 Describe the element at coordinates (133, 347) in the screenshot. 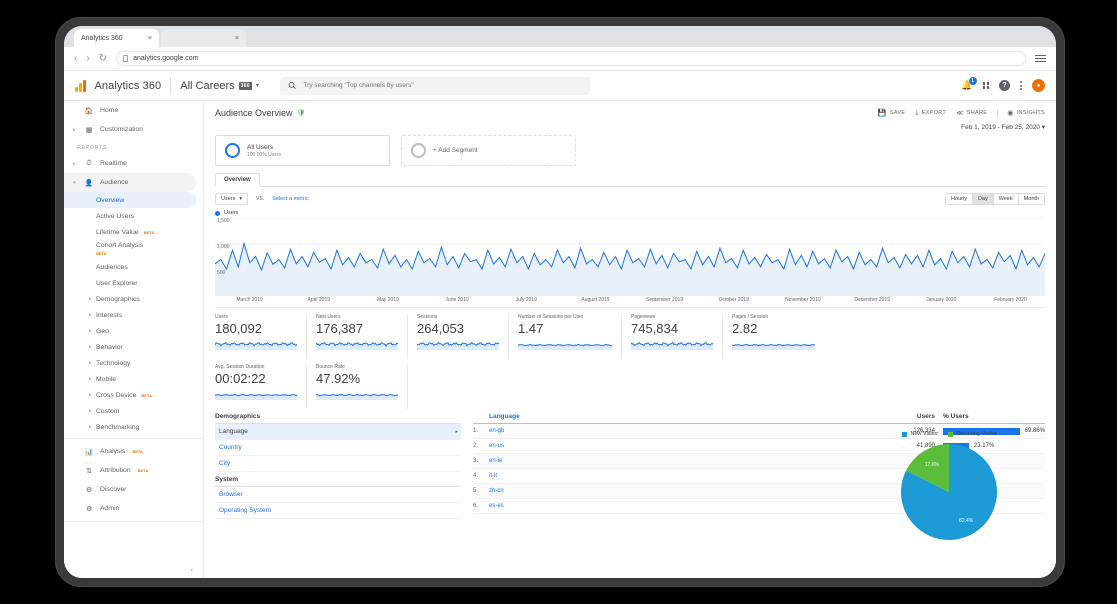

I see `sidebar-item-behavior: ▸ Behavior` at that location.